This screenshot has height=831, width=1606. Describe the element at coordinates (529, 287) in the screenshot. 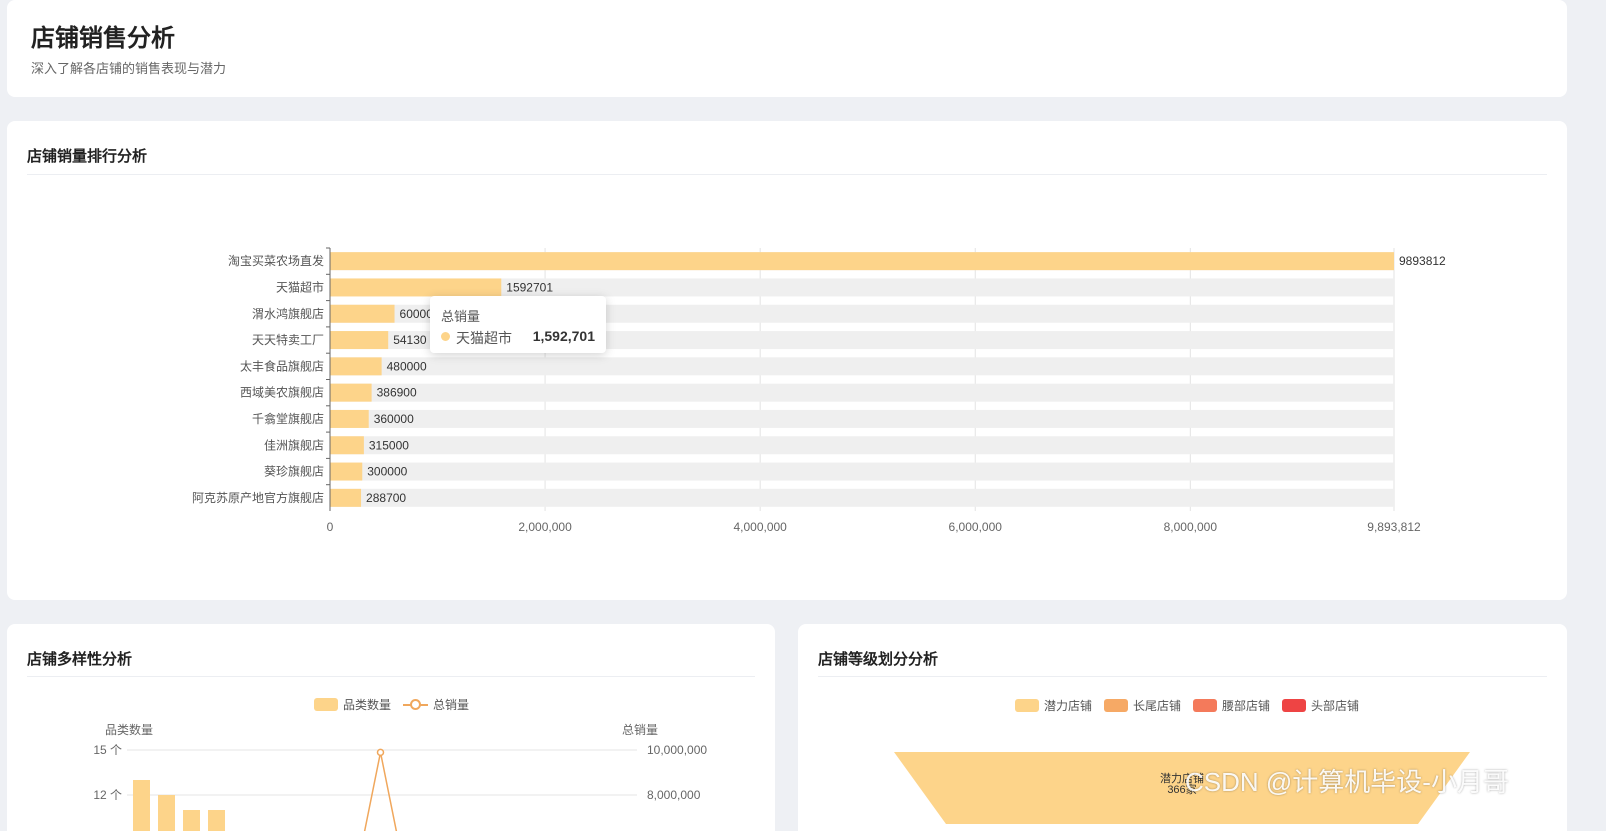

I see `bar-value-label: 1592701` at that location.